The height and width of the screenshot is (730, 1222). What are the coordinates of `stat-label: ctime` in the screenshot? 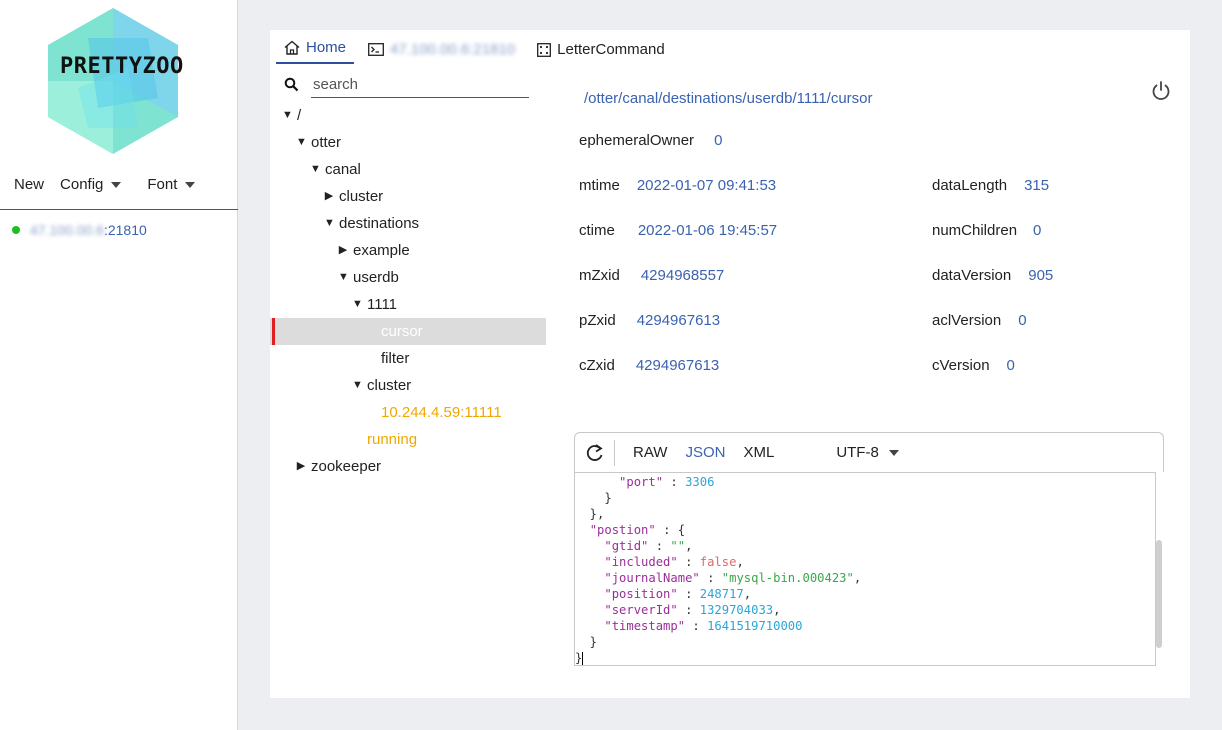 It's located at (597, 230).